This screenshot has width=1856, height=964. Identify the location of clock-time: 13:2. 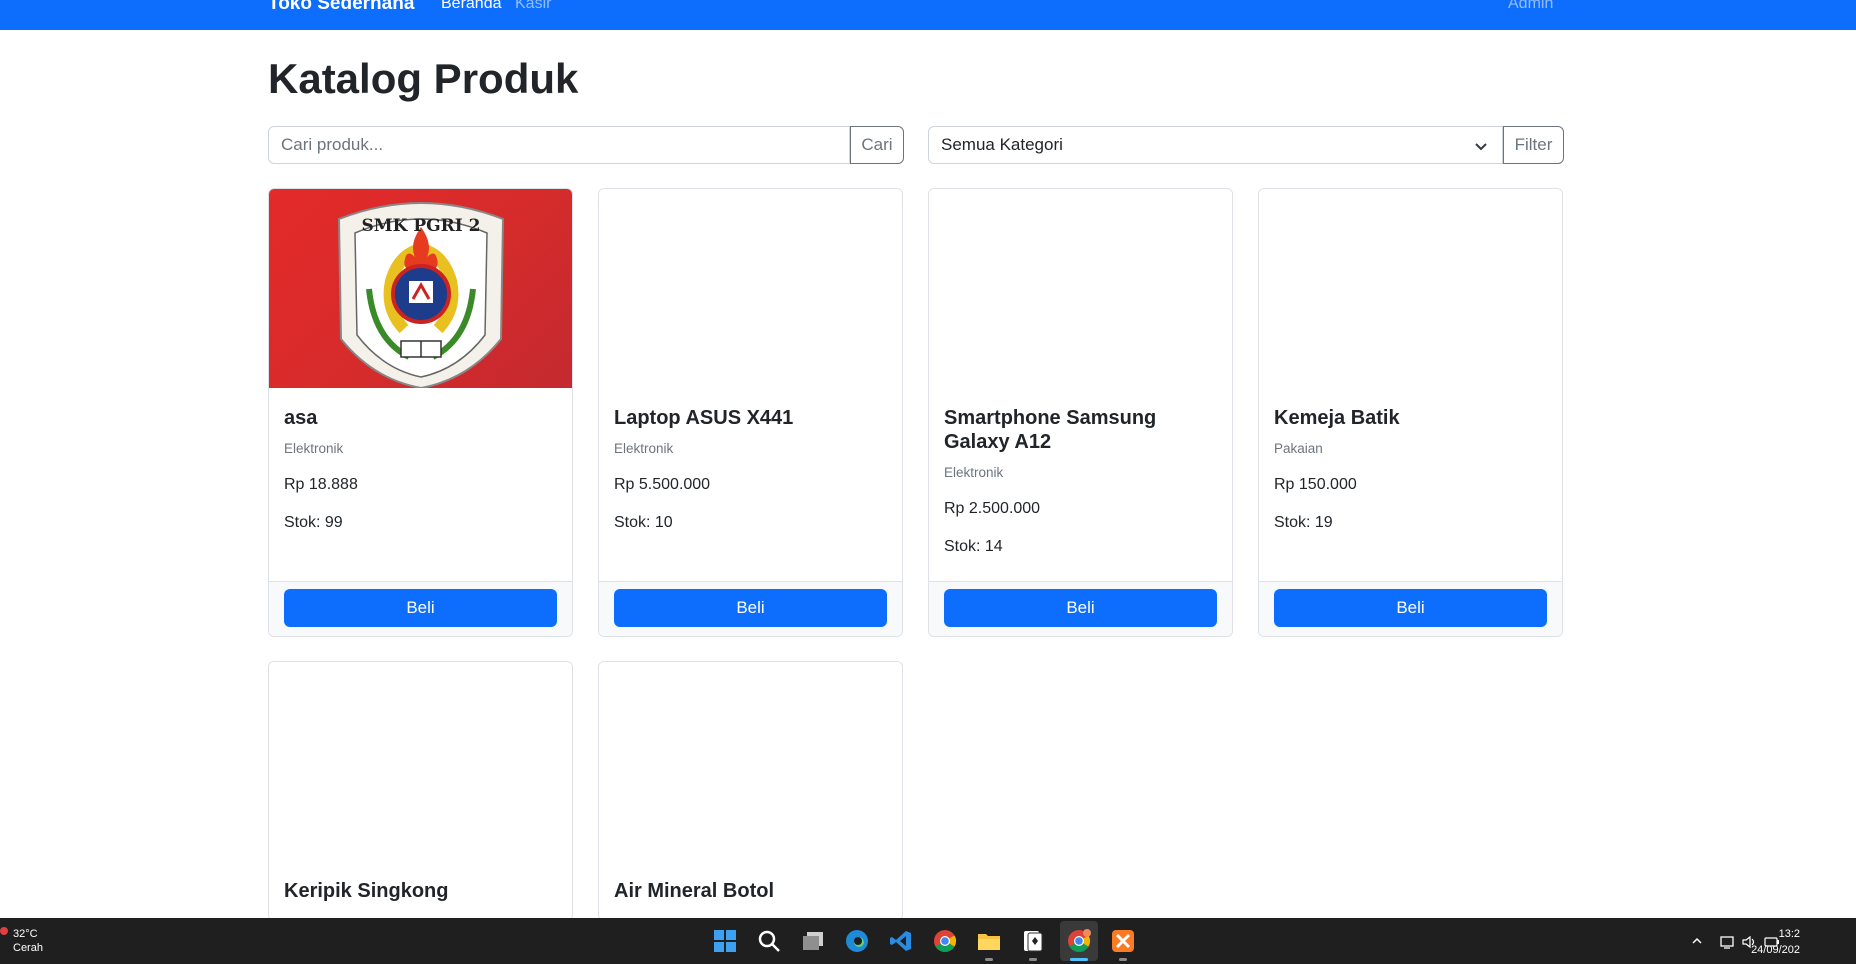
(1789, 934).